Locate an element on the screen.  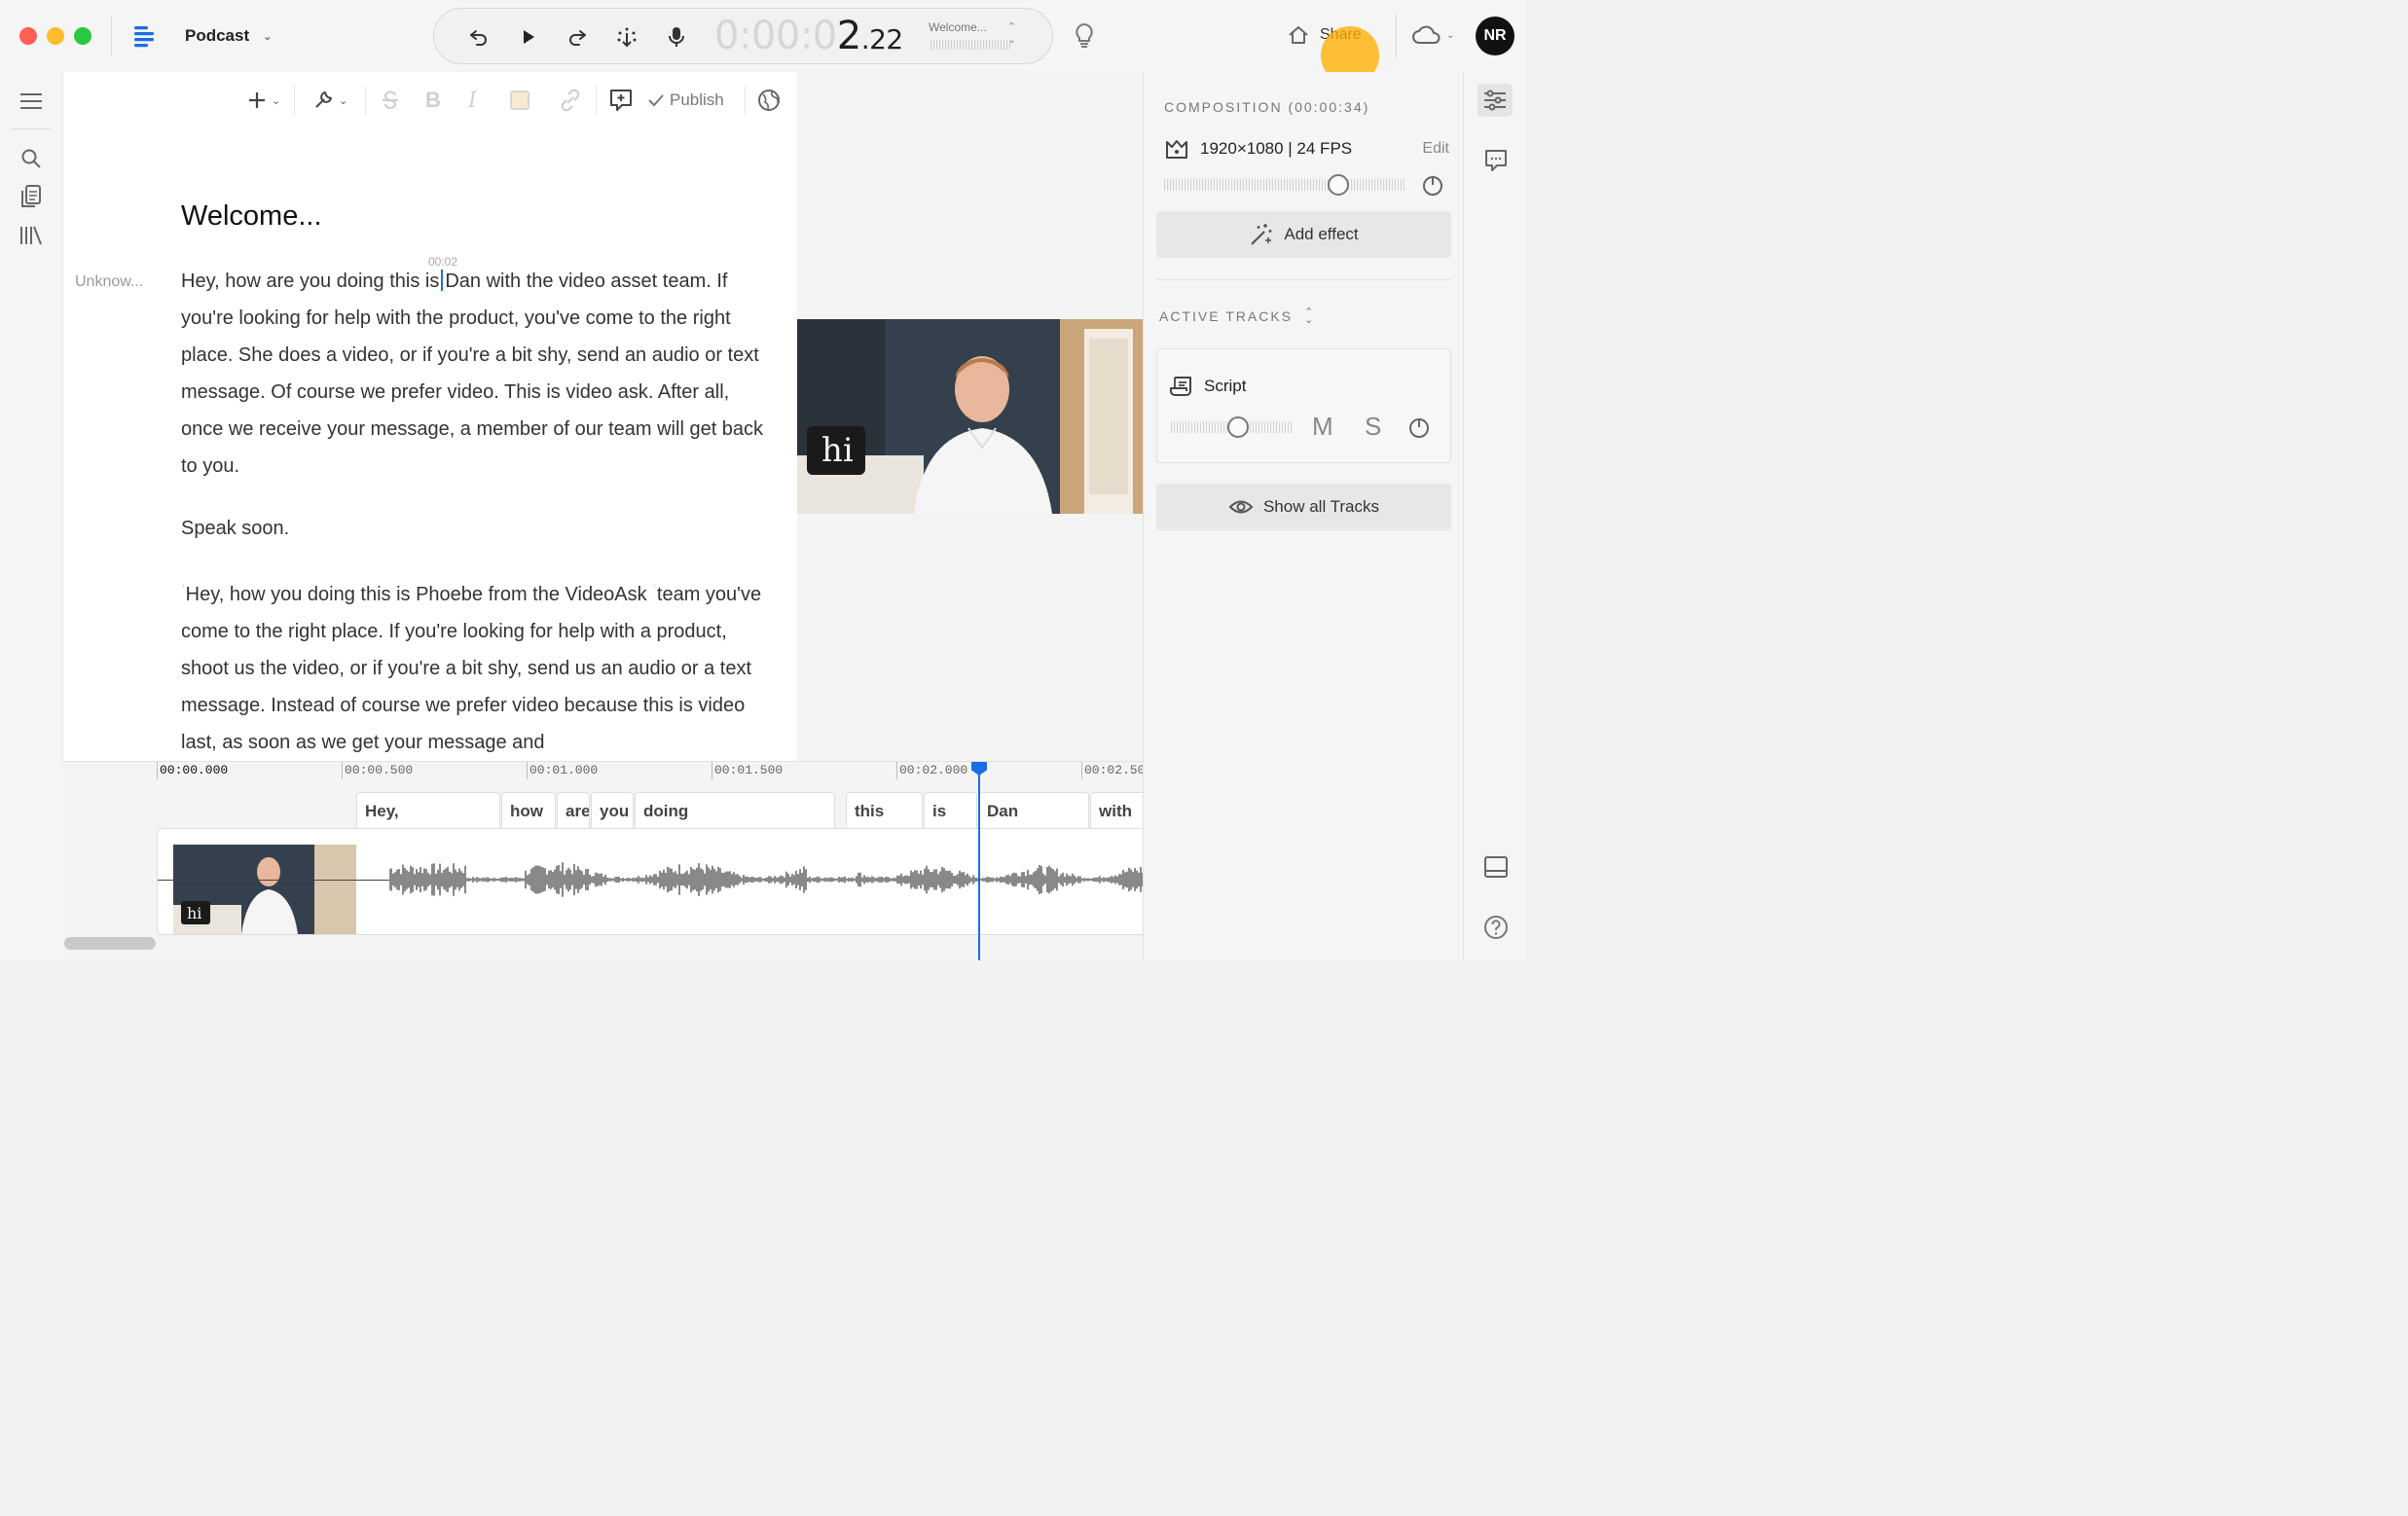
word-chip: you is located at coordinates (612, 810).